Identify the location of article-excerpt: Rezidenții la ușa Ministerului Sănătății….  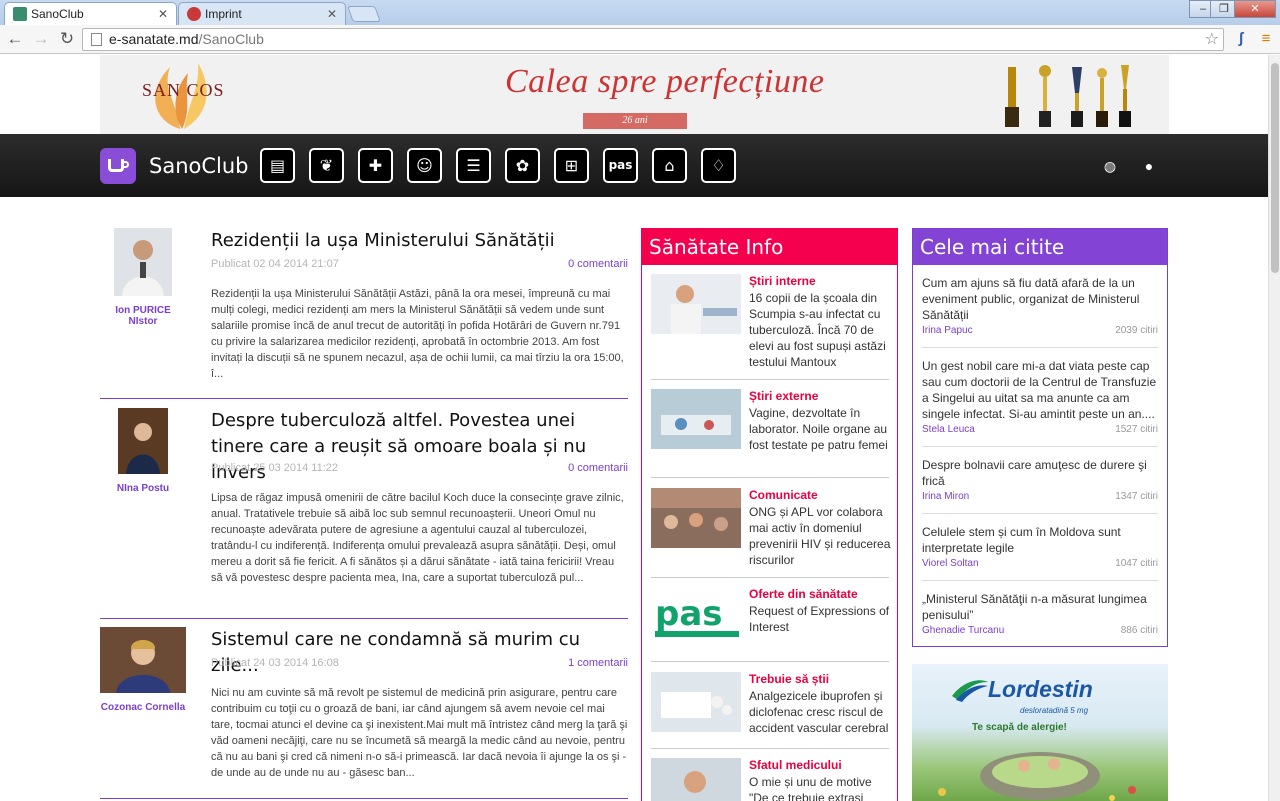
(417, 334).